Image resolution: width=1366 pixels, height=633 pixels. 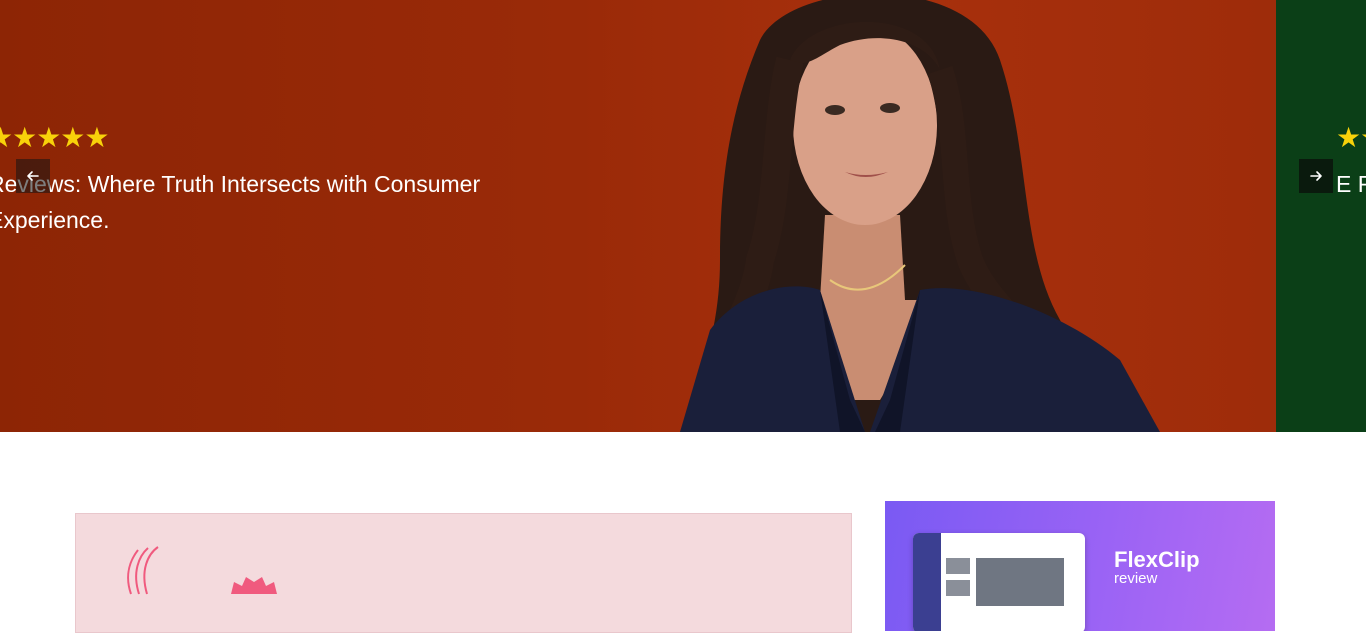 I want to click on mockup-sidebar, so click(x=927, y=582).